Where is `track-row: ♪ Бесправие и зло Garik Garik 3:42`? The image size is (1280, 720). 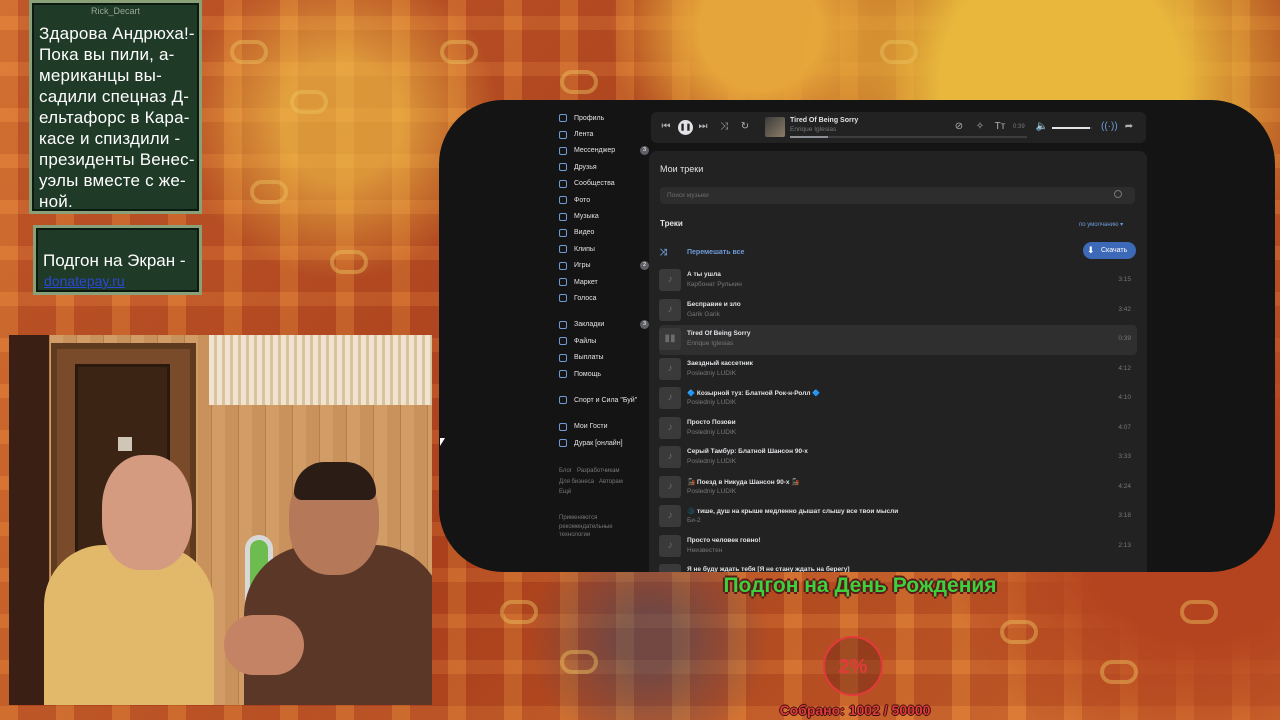 track-row: ♪ Бесправие и зло Garik Garik 3:42 is located at coordinates (898, 311).